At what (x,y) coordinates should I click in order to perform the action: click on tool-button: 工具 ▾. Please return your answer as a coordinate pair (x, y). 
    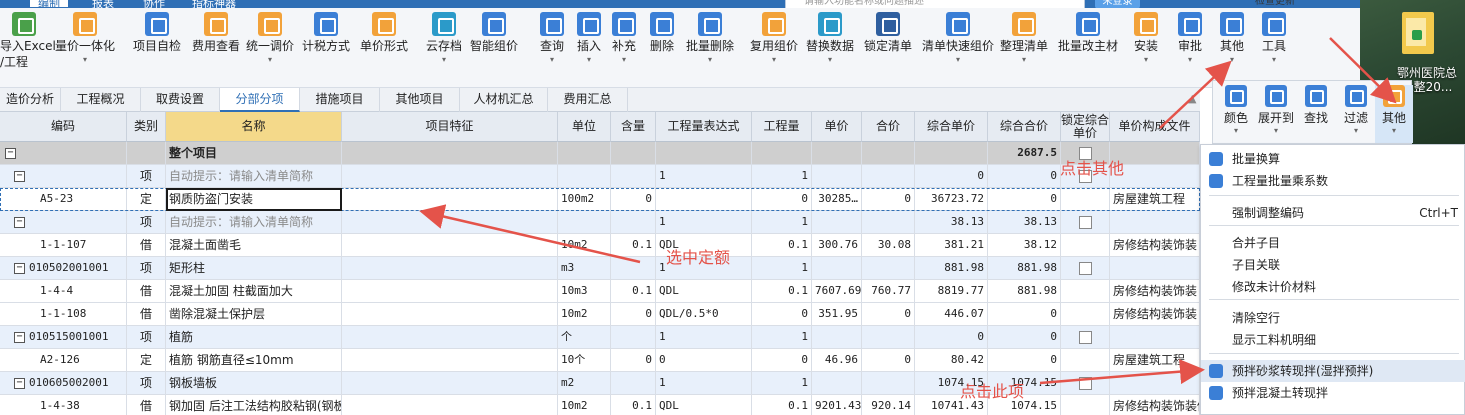
    Looking at the image, I should click on (1274, 38).